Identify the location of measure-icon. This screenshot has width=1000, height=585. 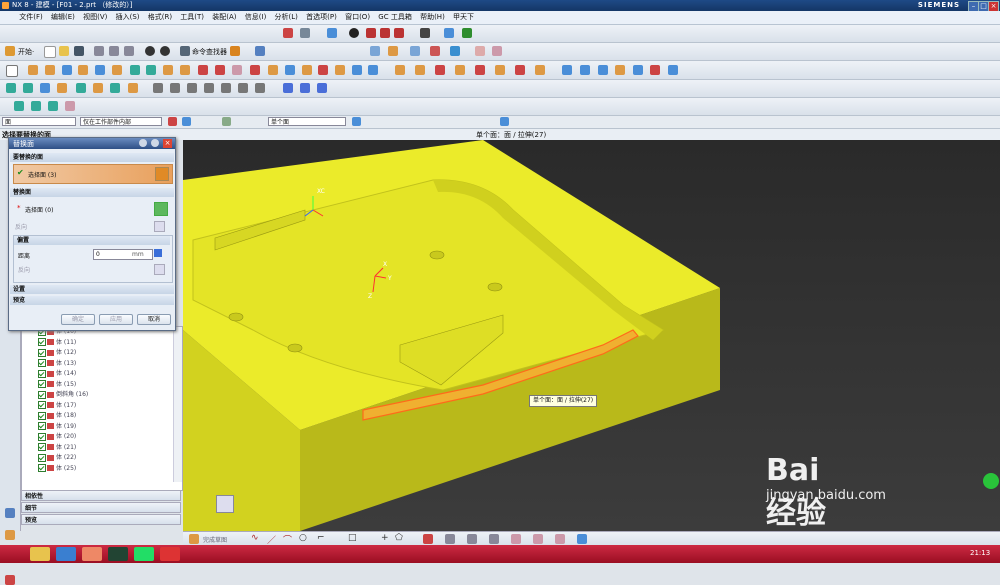
(480, 51).